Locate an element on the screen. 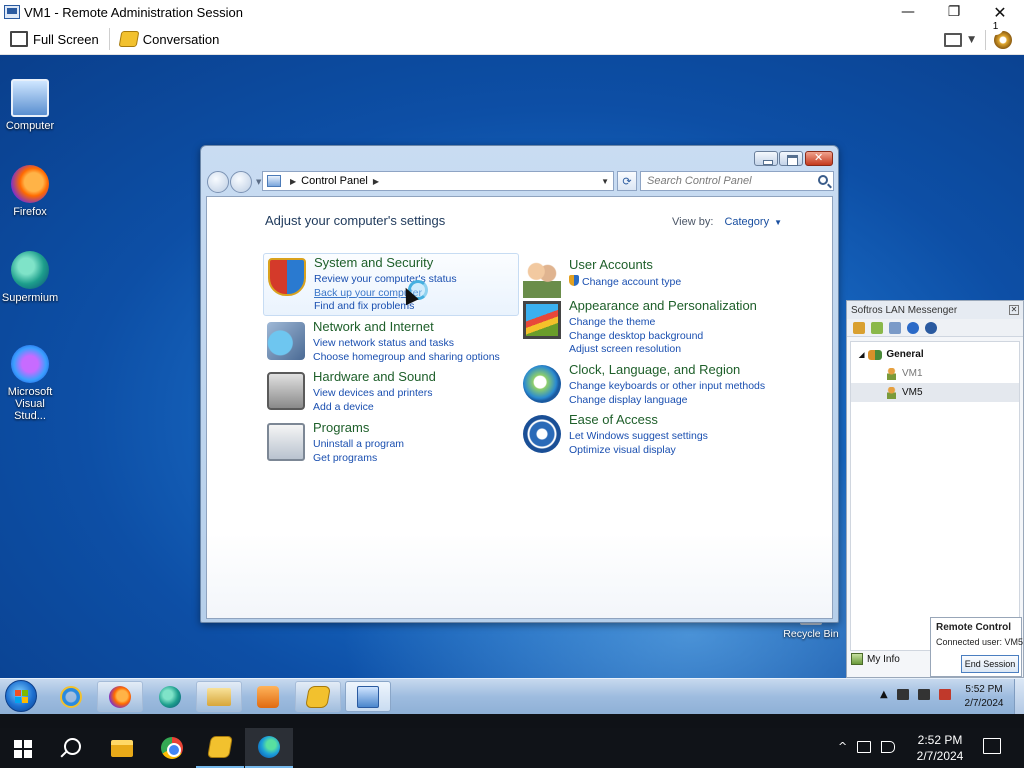 This screenshot has height=768, width=1024. volume-icon is located at coordinates (888, 746).